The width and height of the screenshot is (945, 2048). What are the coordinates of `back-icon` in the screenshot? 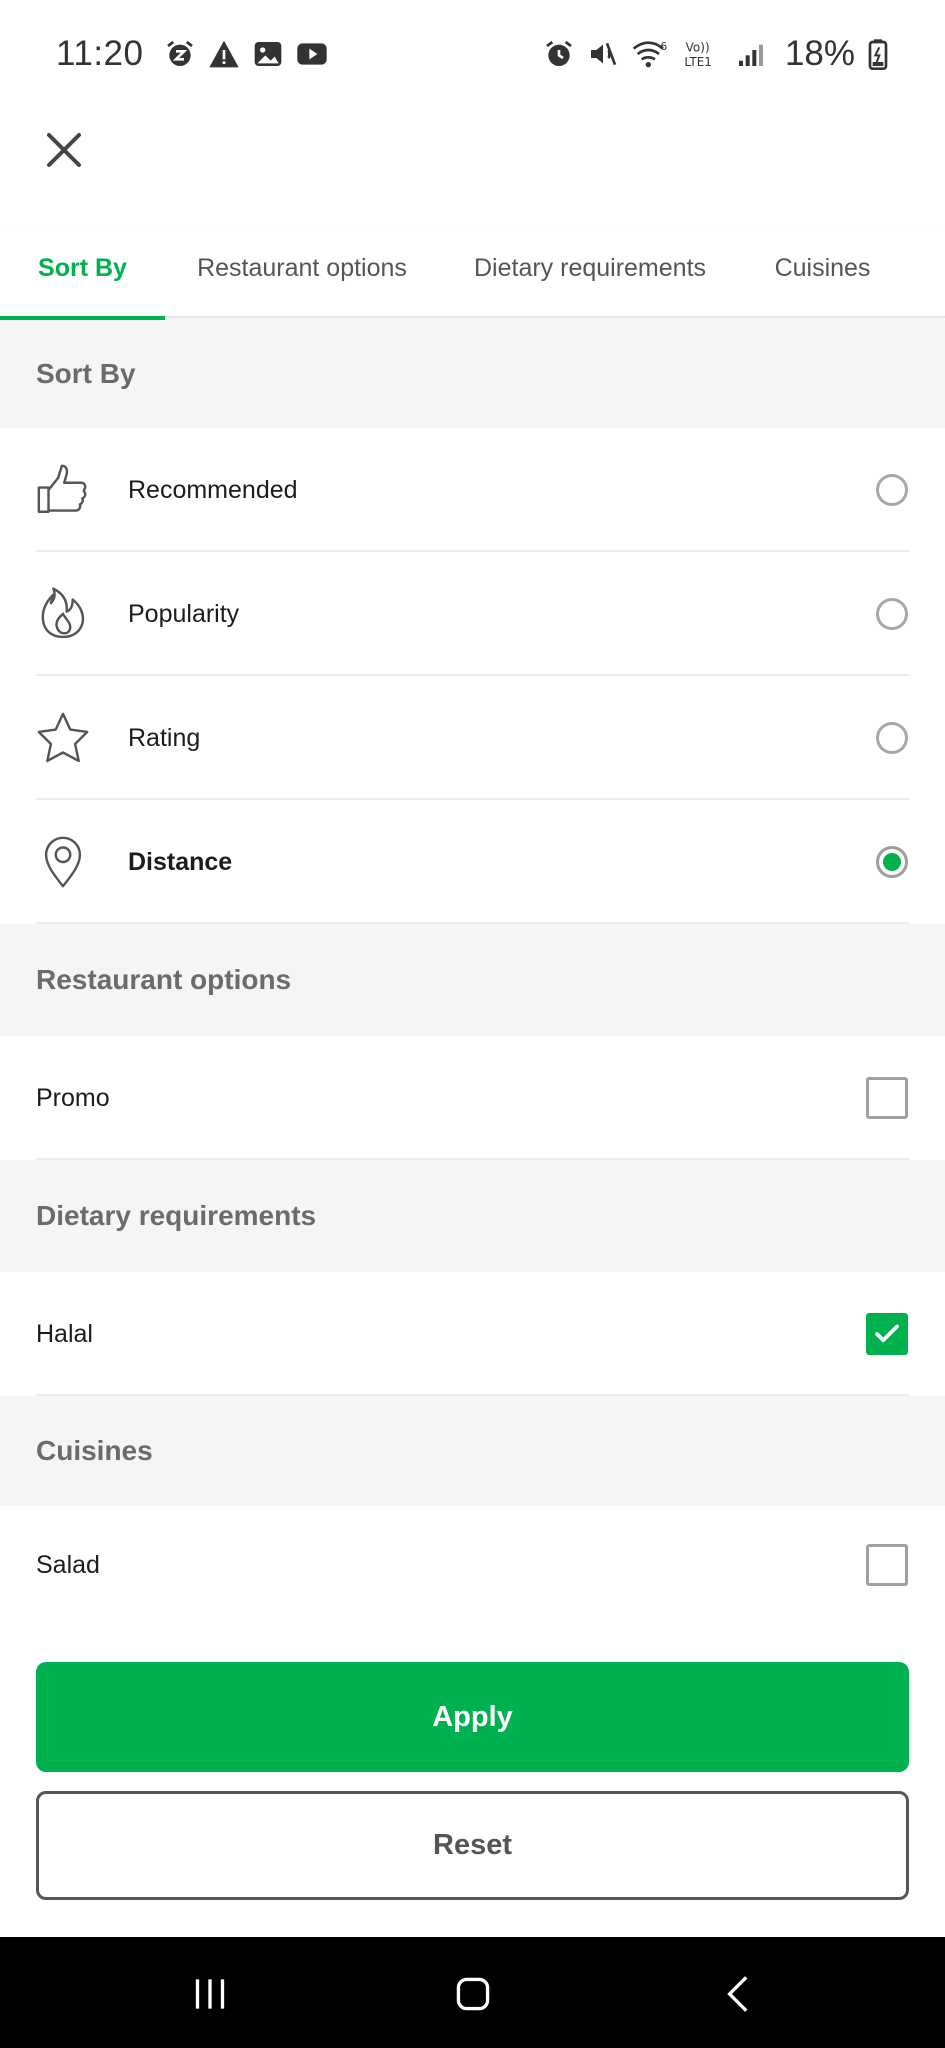 It's located at (737, 1994).